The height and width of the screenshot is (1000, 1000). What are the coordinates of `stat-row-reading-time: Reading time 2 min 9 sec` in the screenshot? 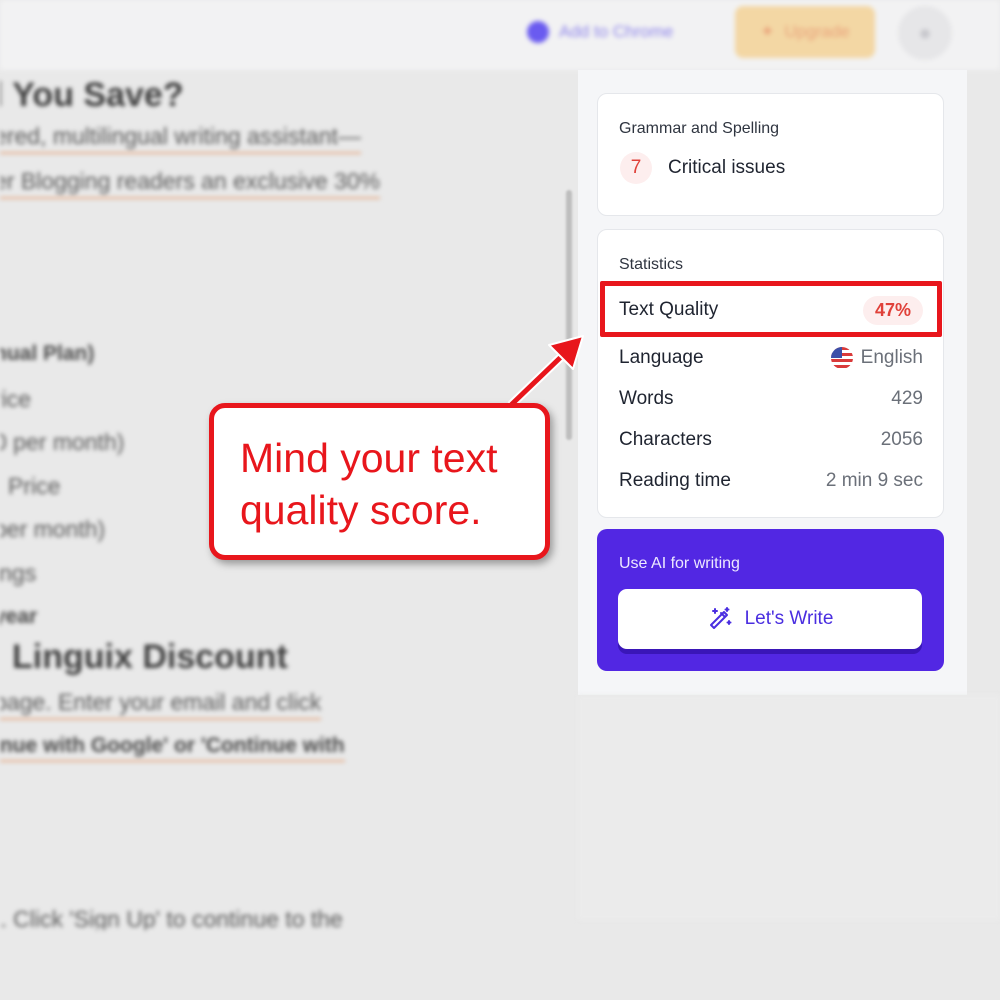 It's located at (771, 481).